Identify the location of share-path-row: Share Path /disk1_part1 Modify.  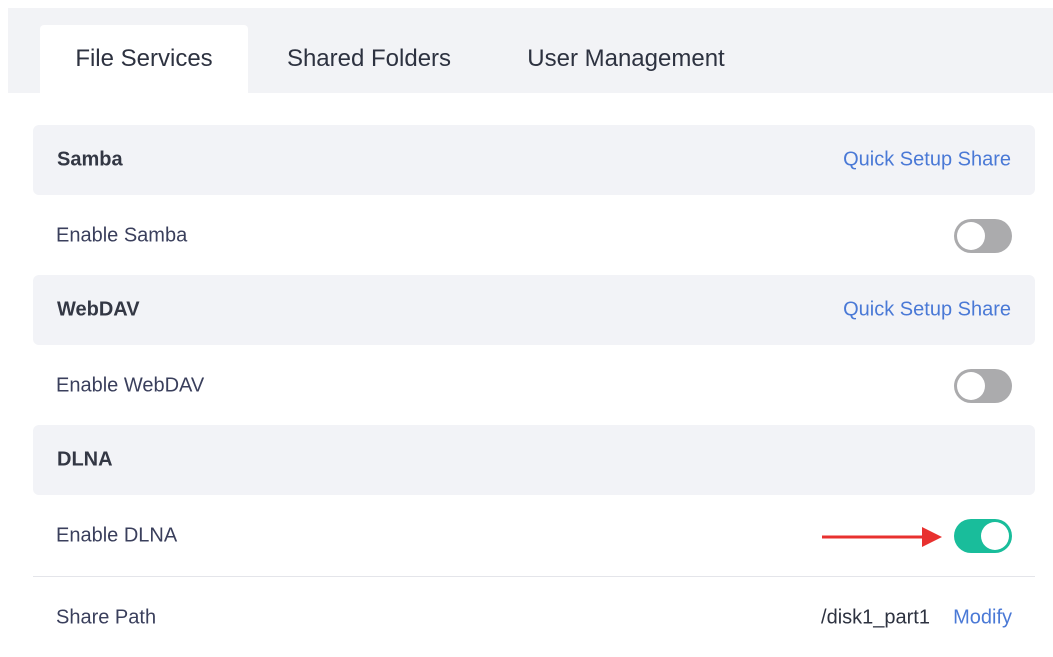
(534, 617).